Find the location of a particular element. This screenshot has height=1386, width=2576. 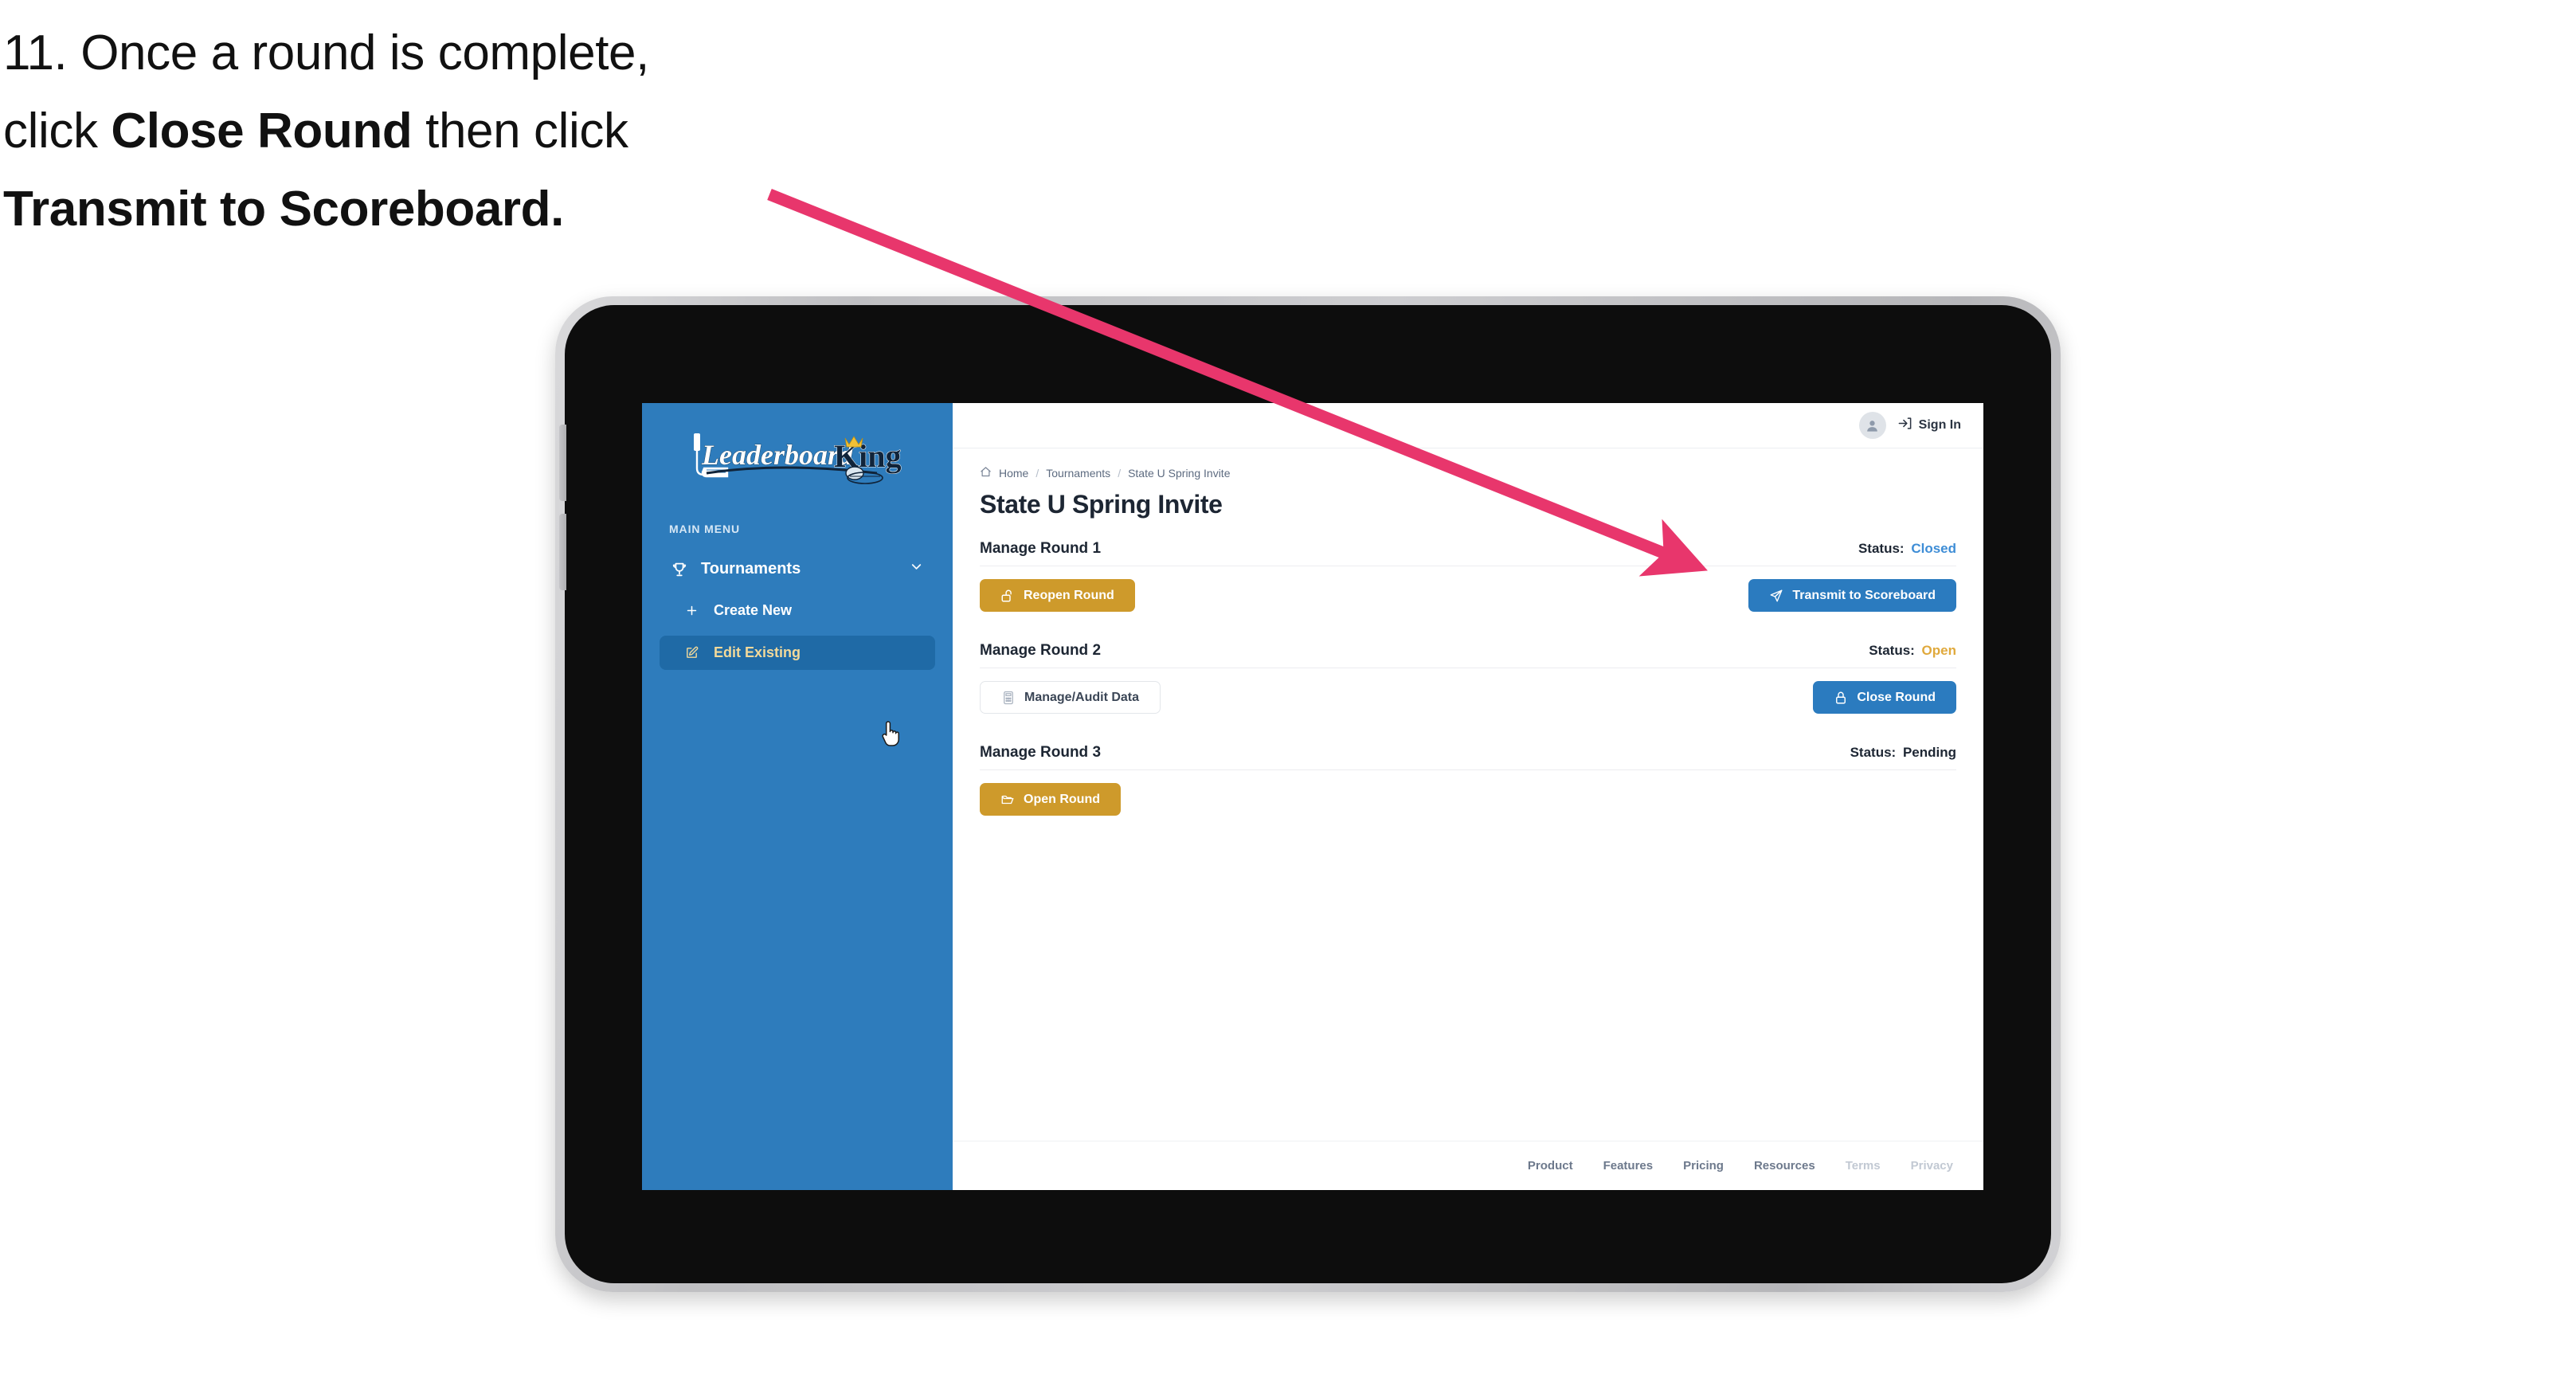

reopen-round-label: Reopen Round is located at coordinates (1069, 595).